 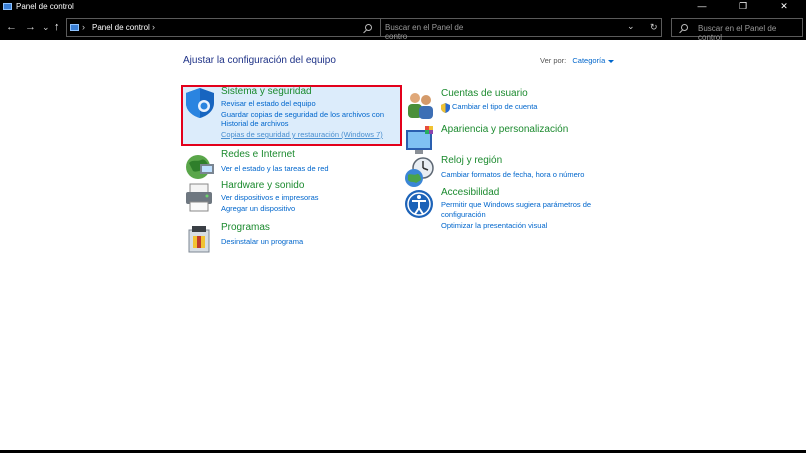 I want to click on category-title: Redes e Internet, so click(x=258, y=154).